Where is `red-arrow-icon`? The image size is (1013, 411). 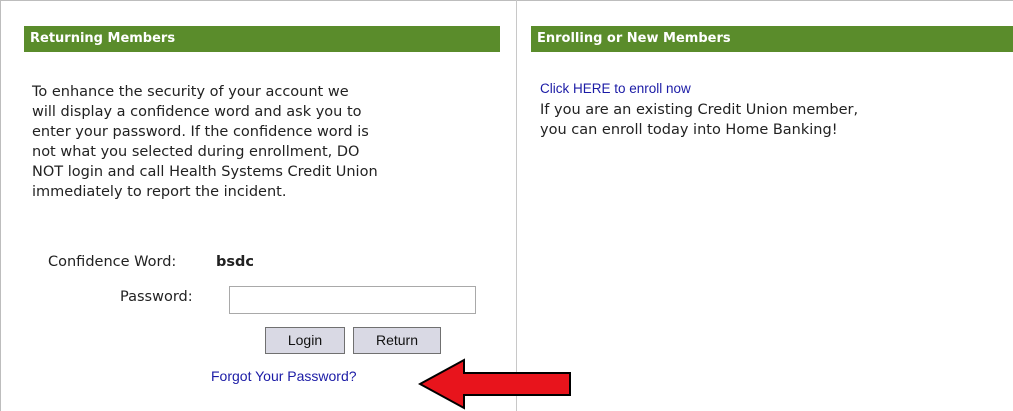
red-arrow-icon is located at coordinates (494, 384).